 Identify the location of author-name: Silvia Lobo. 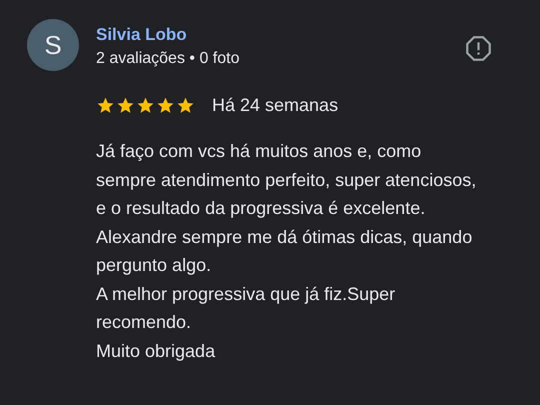
(168, 35).